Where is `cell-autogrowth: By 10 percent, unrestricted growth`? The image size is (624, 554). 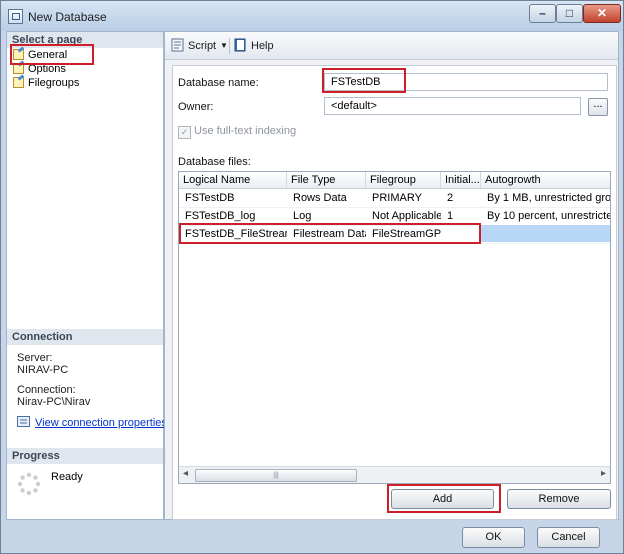 cell-autogrowth: By 10 percent, unrestricted growth is located at coordinates (548, 216).